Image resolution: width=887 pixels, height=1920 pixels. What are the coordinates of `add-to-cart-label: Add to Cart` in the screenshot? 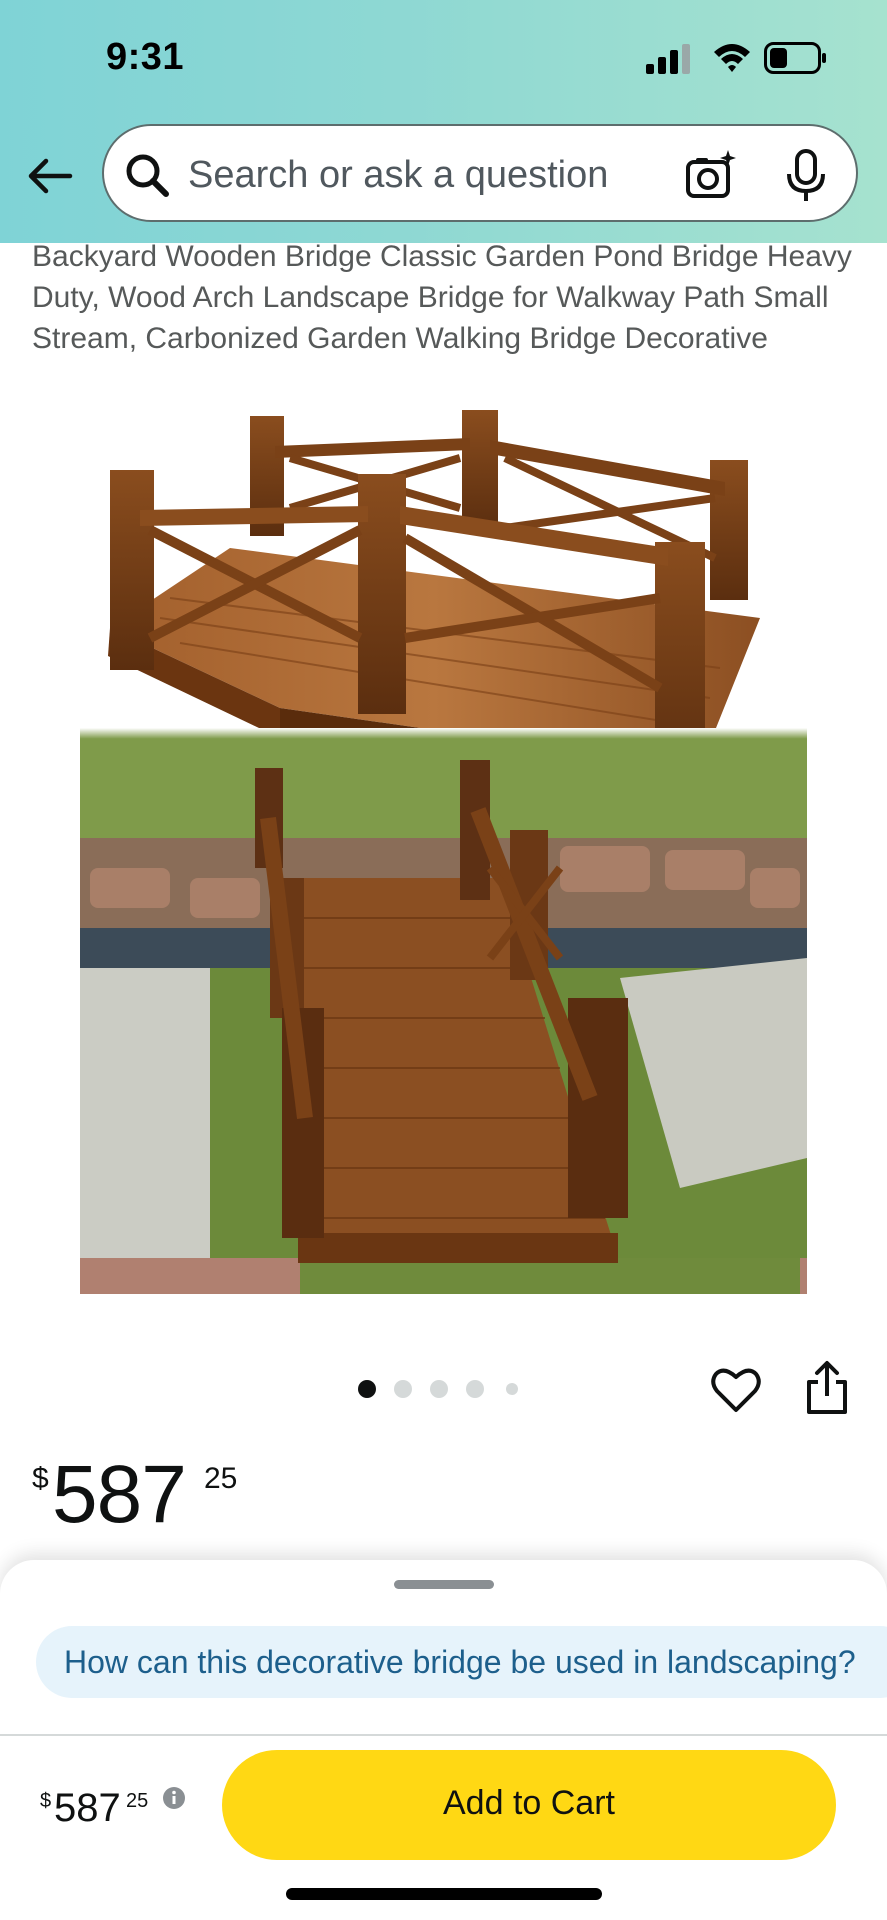 It's located at (529, 1803).